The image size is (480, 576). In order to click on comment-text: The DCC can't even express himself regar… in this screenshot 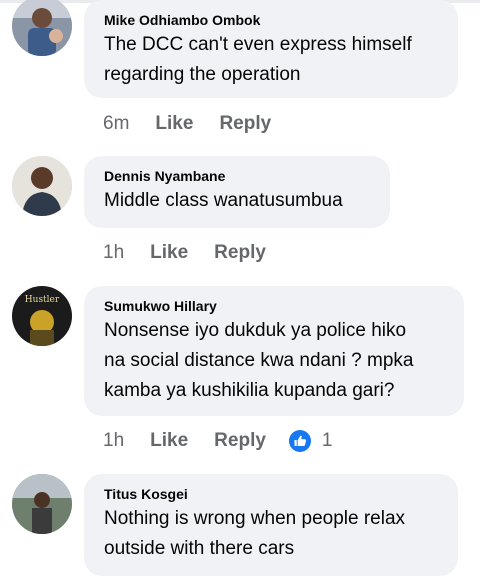, I will do `click(258, 59)`.